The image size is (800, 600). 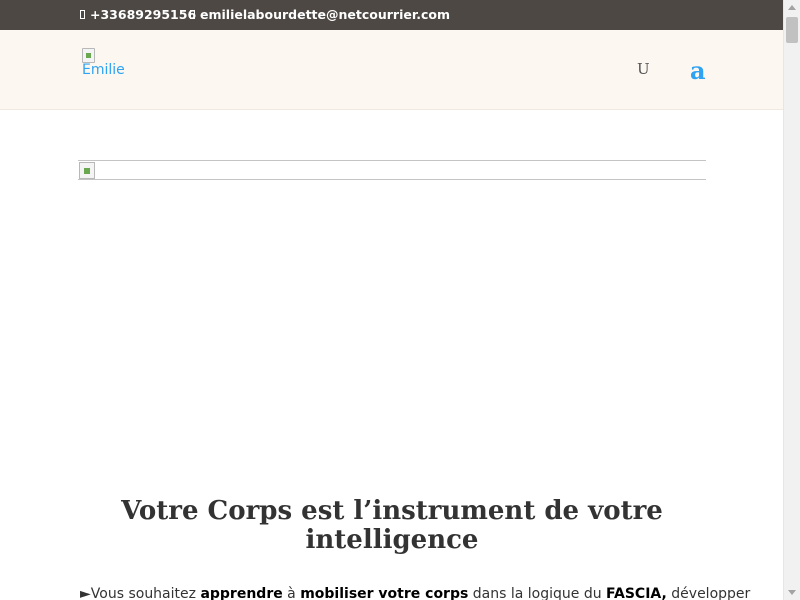 I want to click on site-logo: Emilie, so click(x=112, y=66).